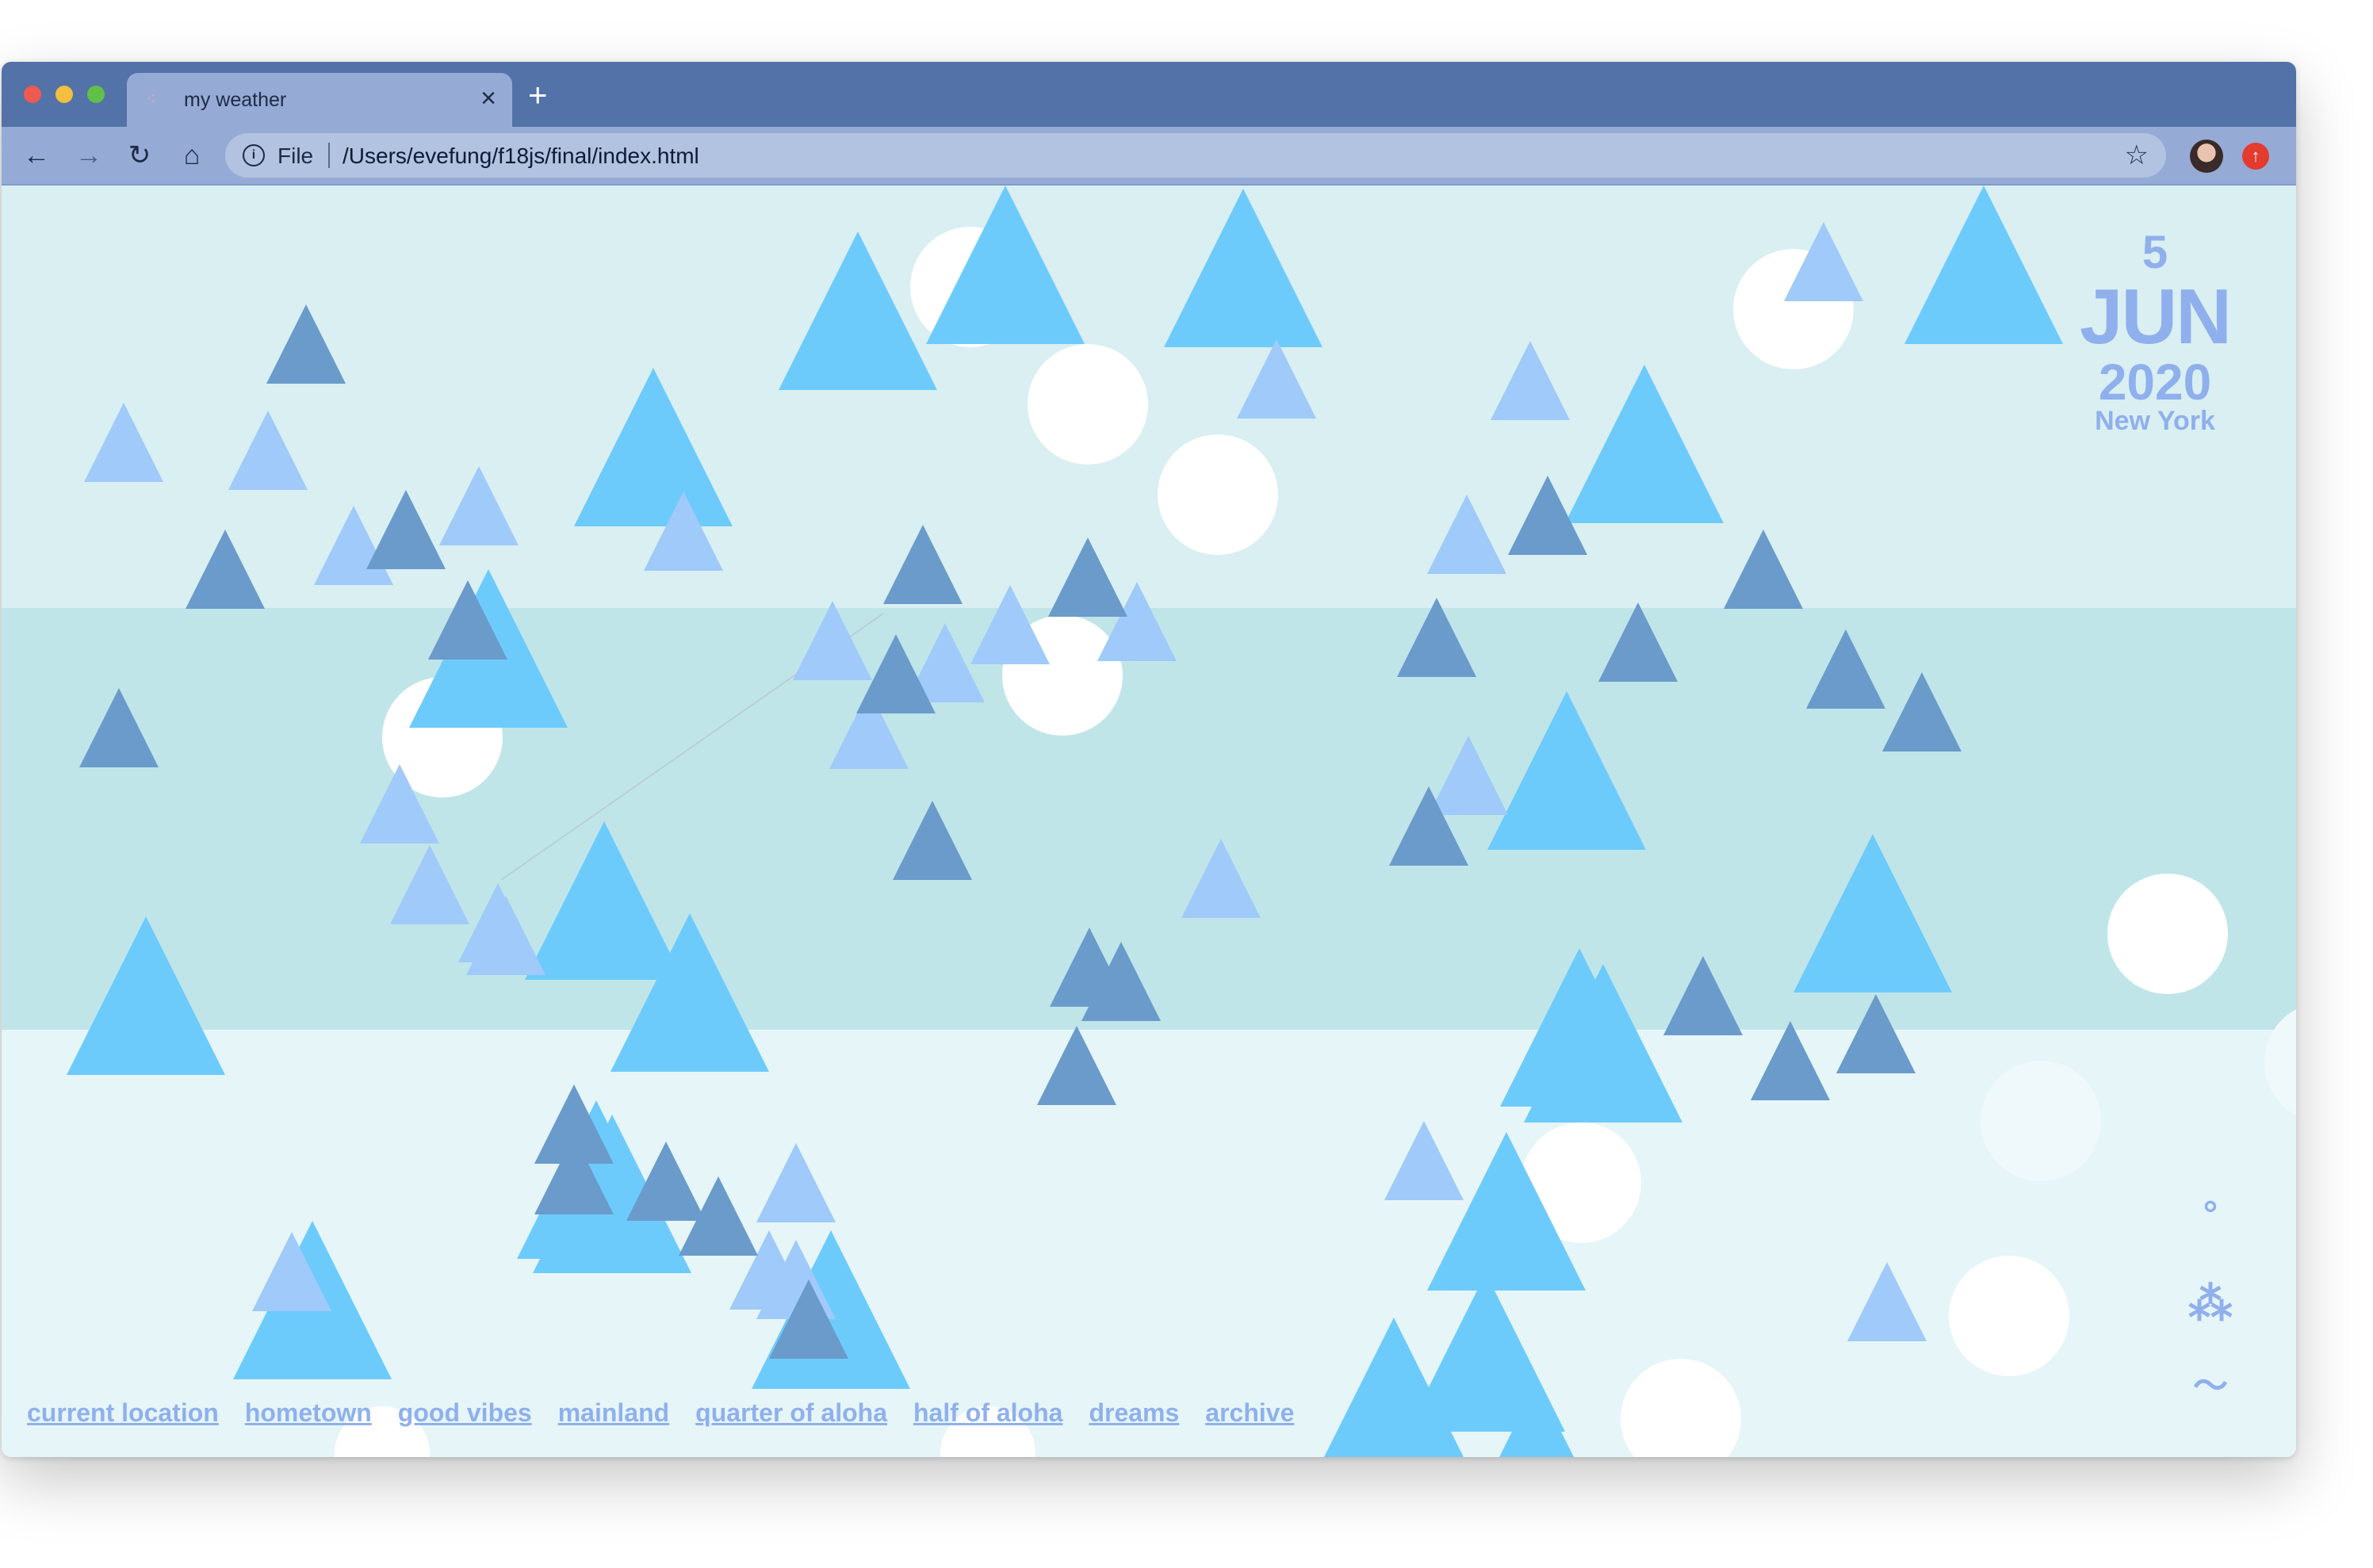 The height and width of the screenshot is (1568, 2373). Describe the element at coordinates (89, 155) in the screenshot. I see `forward-arrow-icon: →` at that location.